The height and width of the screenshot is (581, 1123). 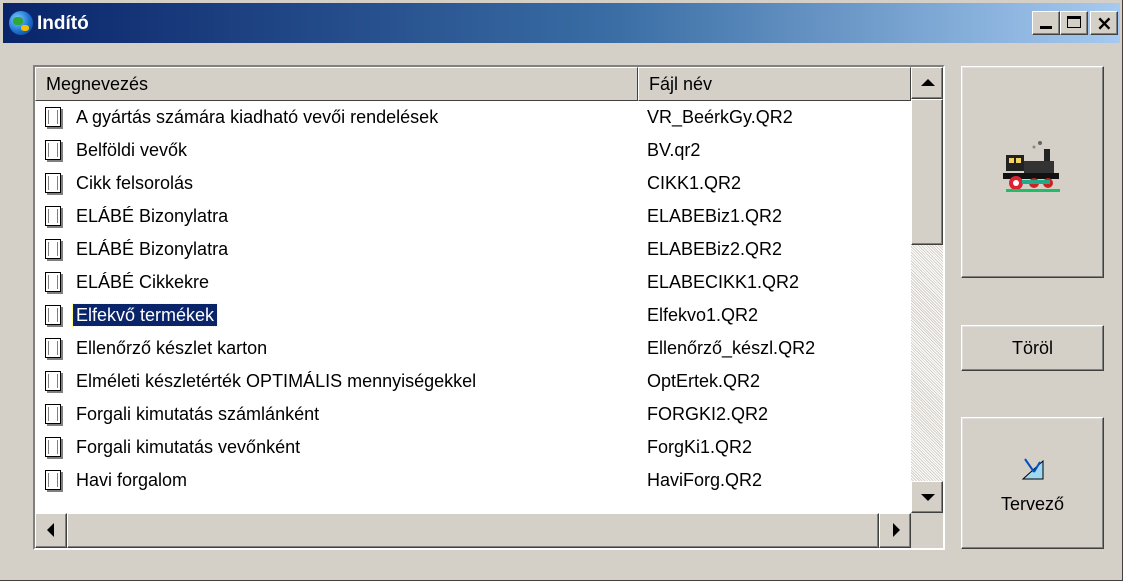 I want to click on designer-button: Tervező, so click(x=1032, y=483).